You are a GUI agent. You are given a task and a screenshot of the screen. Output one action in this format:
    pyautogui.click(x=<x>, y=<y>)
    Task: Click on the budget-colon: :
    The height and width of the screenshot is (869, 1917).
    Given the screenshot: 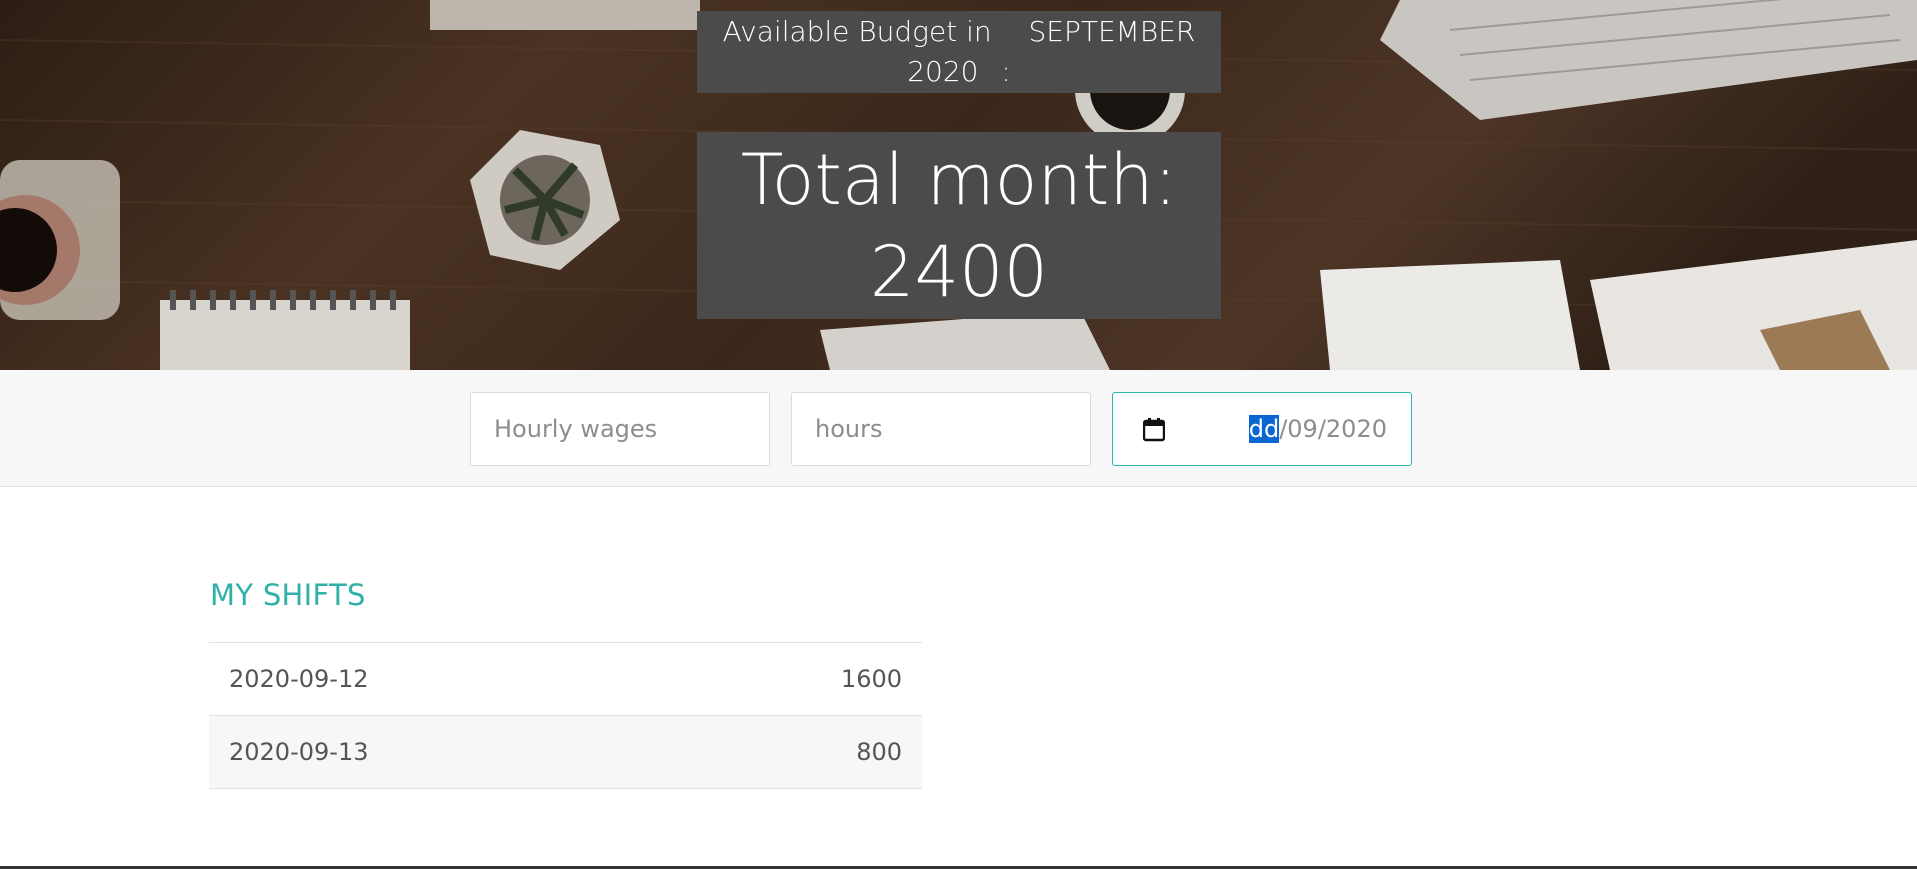 What is the action you would take?
    pyautogui.click(x=1006, y=71)
    